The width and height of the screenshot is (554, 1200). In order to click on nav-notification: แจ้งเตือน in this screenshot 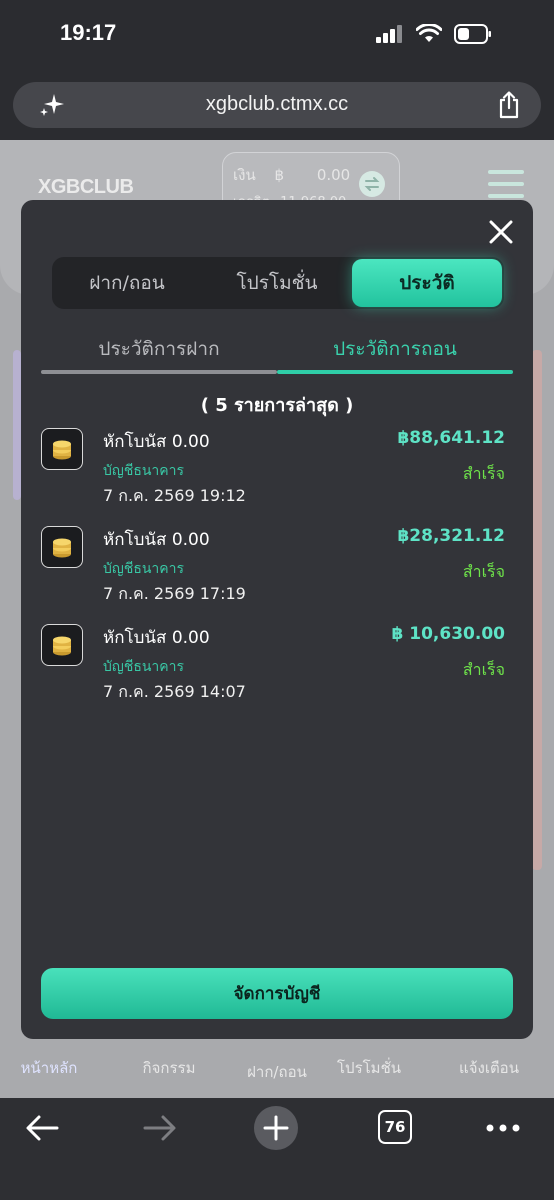, I will do `click(489, 1068)`.